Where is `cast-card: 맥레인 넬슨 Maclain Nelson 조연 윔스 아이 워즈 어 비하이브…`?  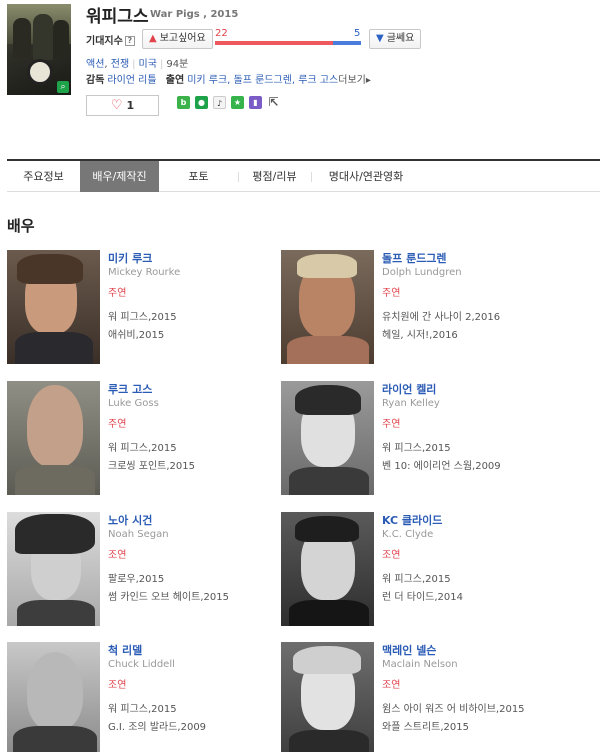
cast-card: 맥레인 넬슨 Maclain Nelson 조연 윔스 아이 워즈 어 비하이브… is located at coordinates (421, 697).